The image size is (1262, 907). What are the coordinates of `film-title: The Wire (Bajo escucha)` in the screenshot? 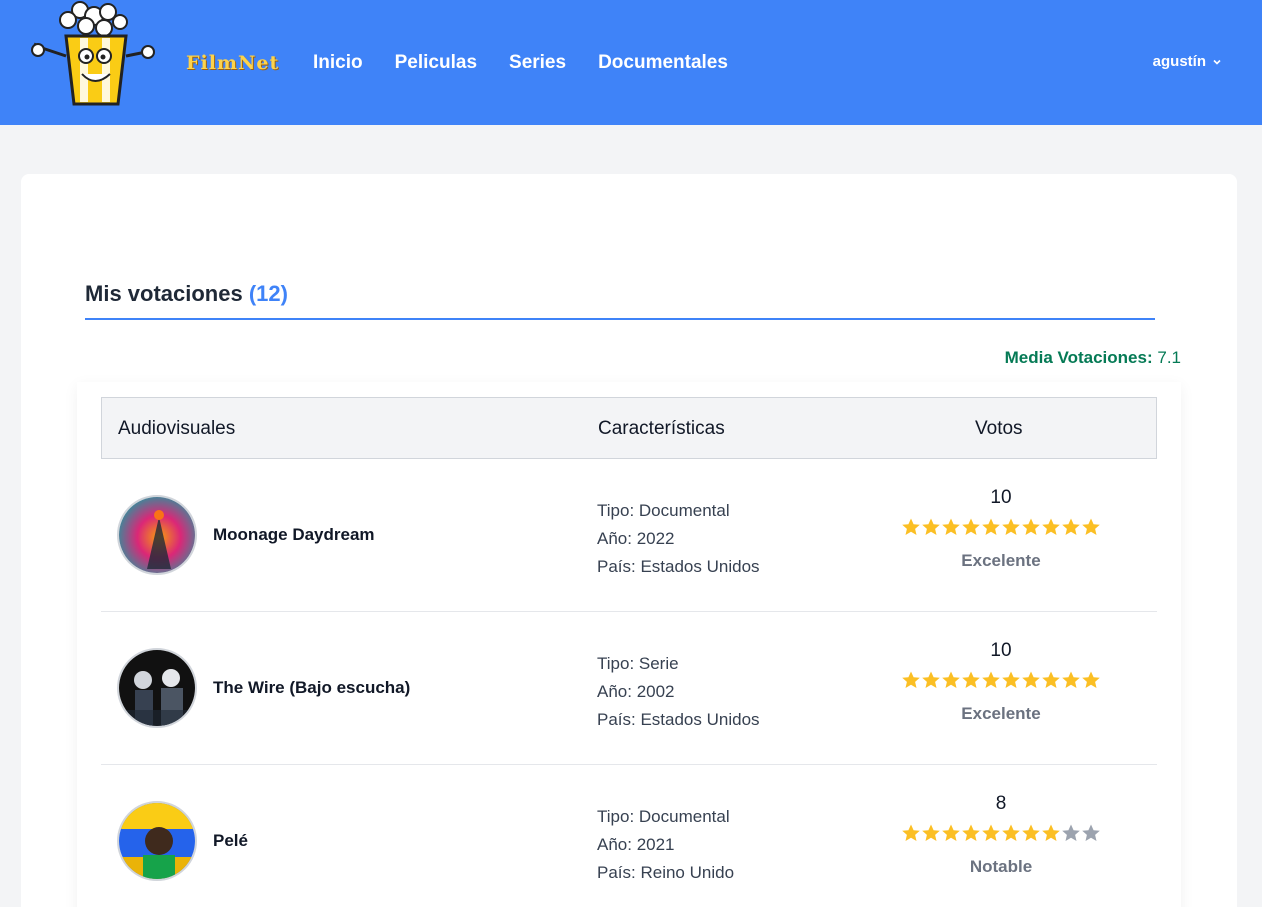 It's located at (311, 688).